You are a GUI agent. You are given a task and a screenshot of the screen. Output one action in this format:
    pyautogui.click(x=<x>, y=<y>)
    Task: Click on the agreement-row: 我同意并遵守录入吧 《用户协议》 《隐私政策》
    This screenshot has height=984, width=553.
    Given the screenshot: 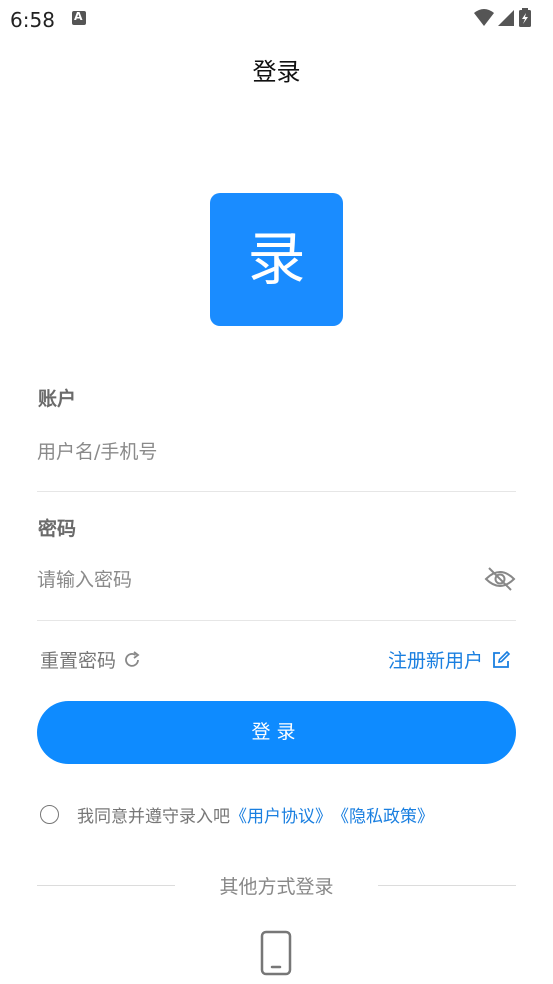 What is the action you would take?
    pyautogui.click(x=237, y=814)
    